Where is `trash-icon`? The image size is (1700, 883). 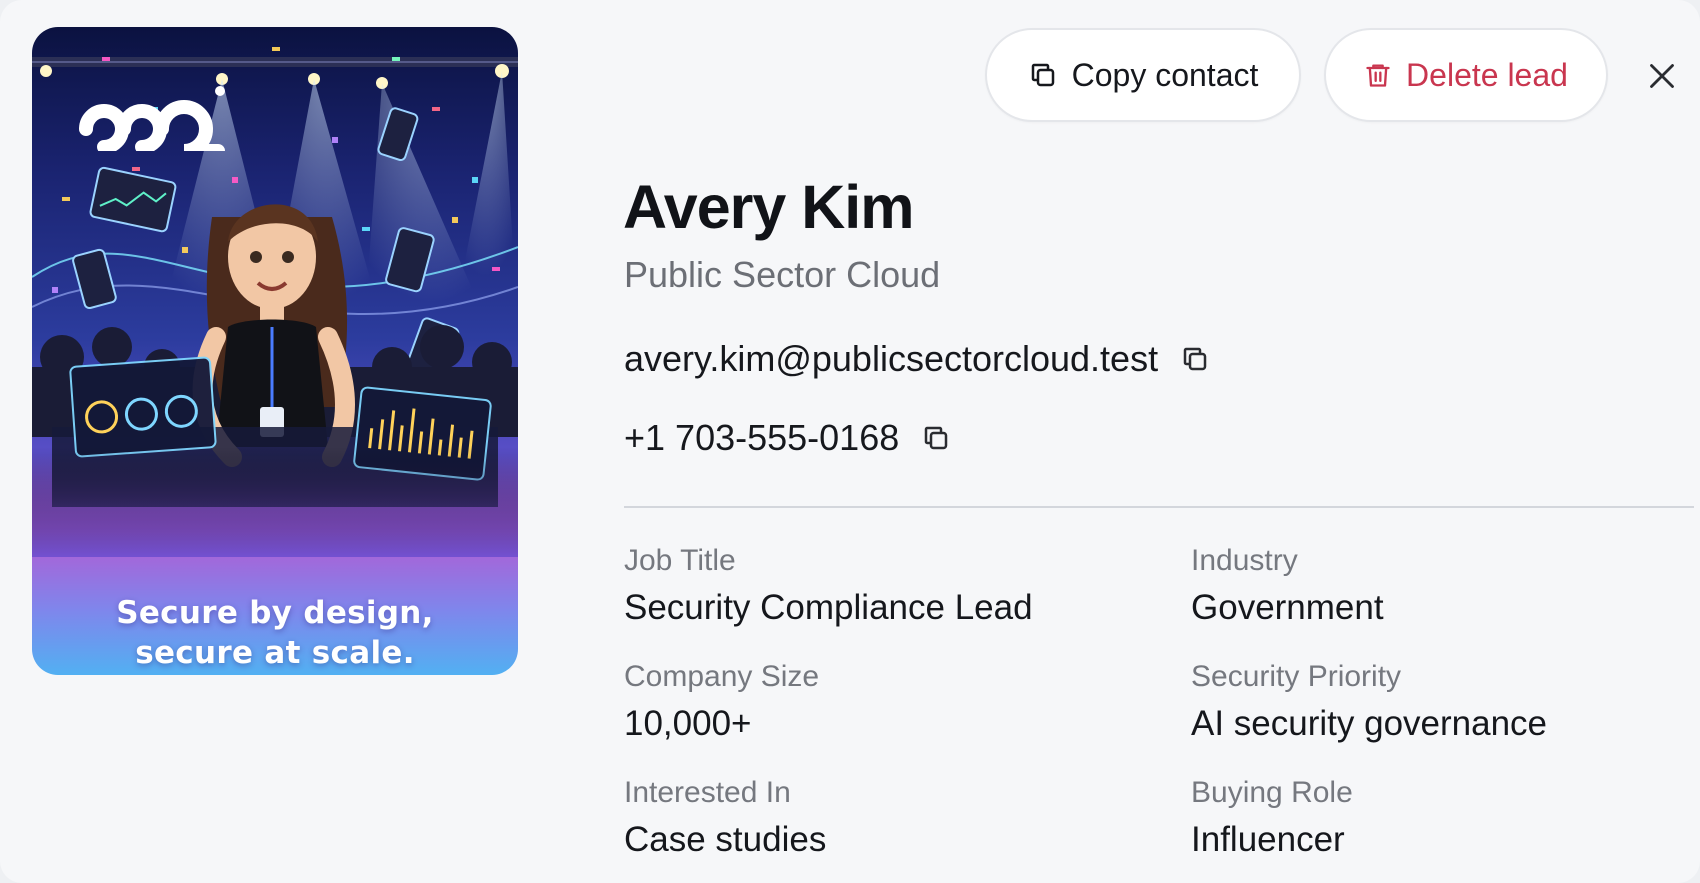 trash-icon is located at coordinates (1378, 75).